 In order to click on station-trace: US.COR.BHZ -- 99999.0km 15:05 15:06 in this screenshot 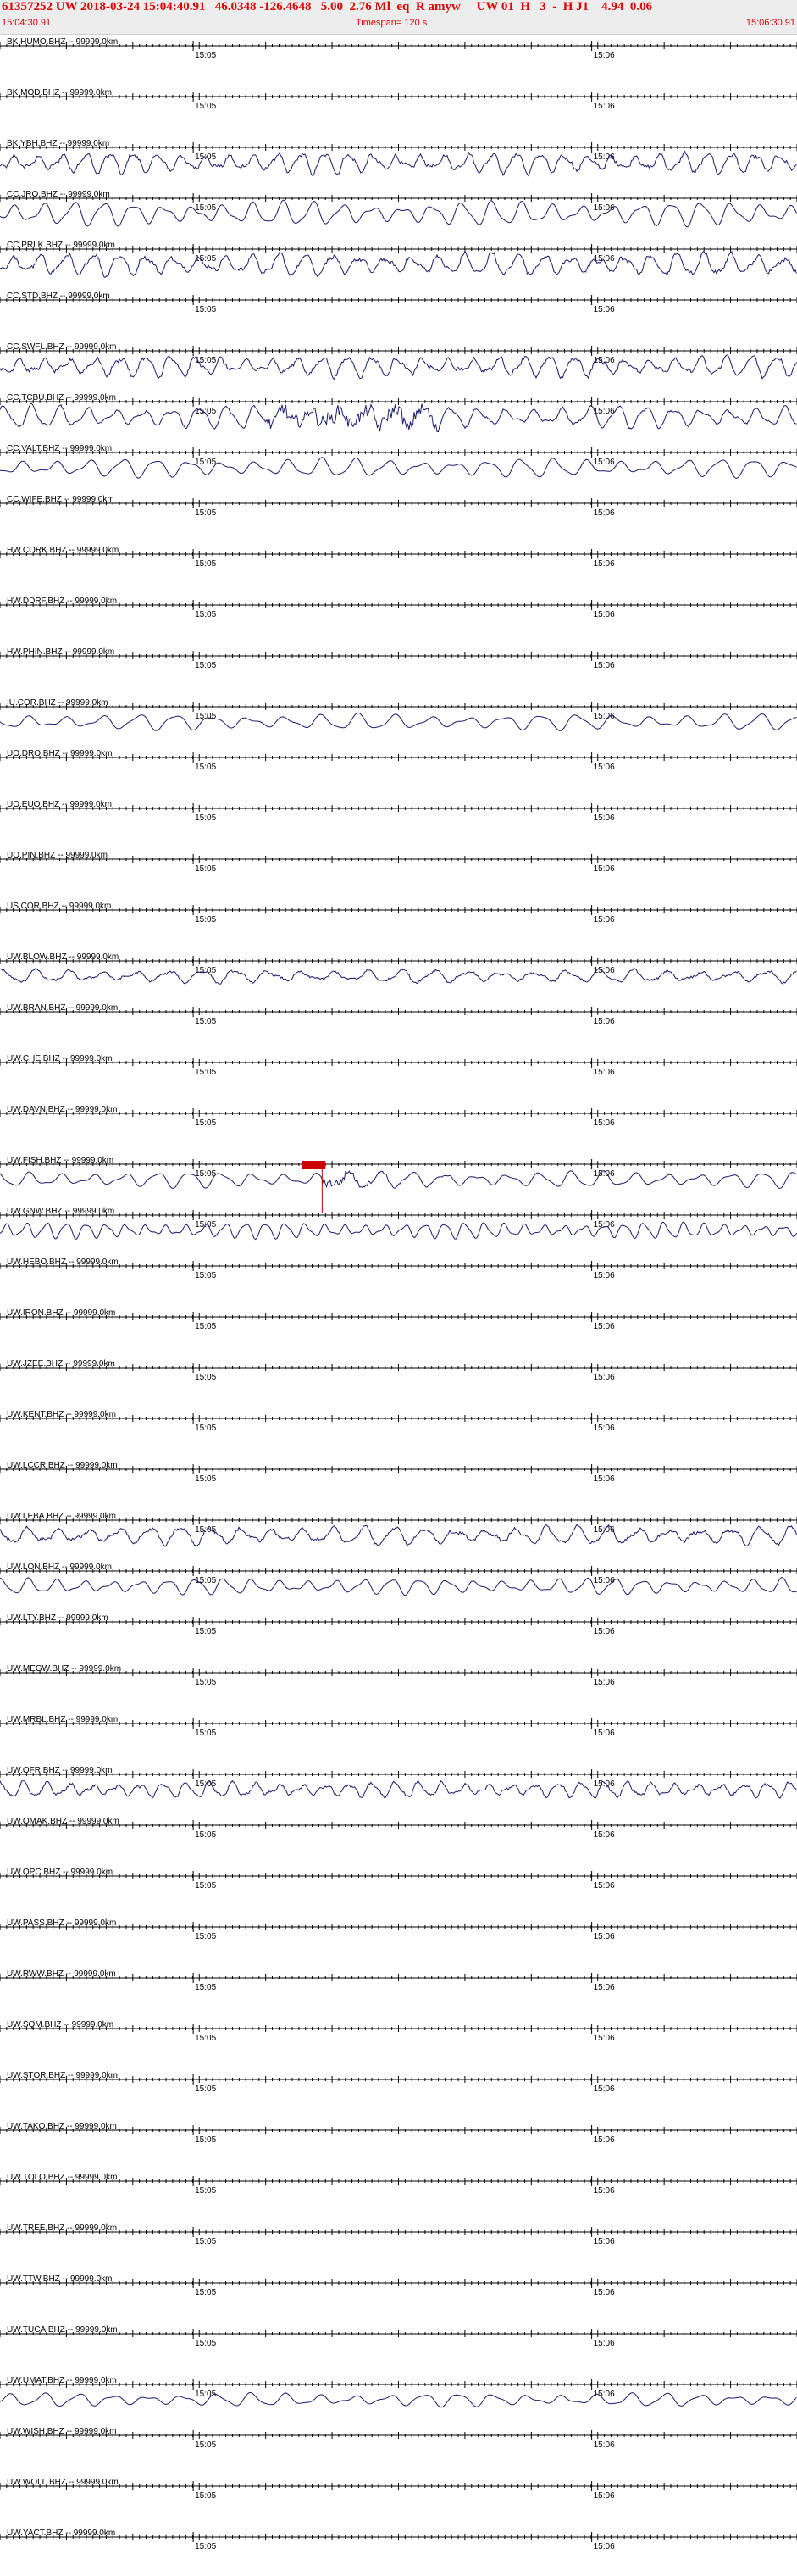, I will do `click(398, 913)`.